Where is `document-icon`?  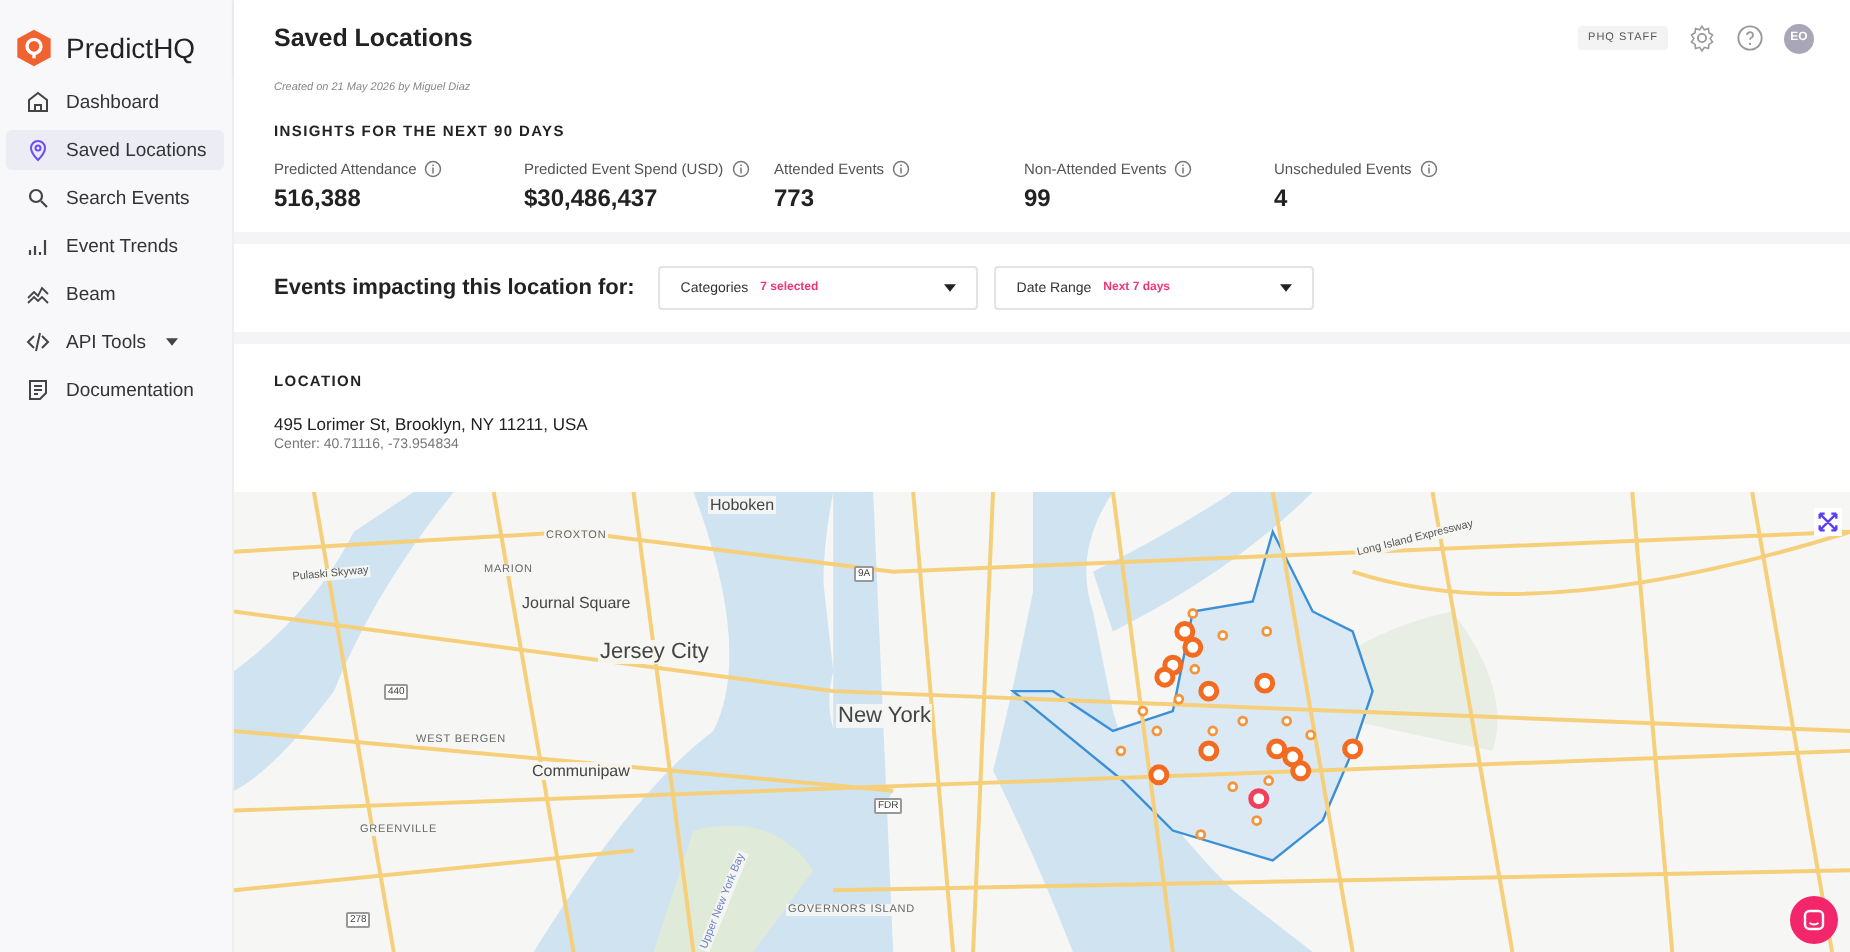
document-icon is located at coordinates (38, 390).